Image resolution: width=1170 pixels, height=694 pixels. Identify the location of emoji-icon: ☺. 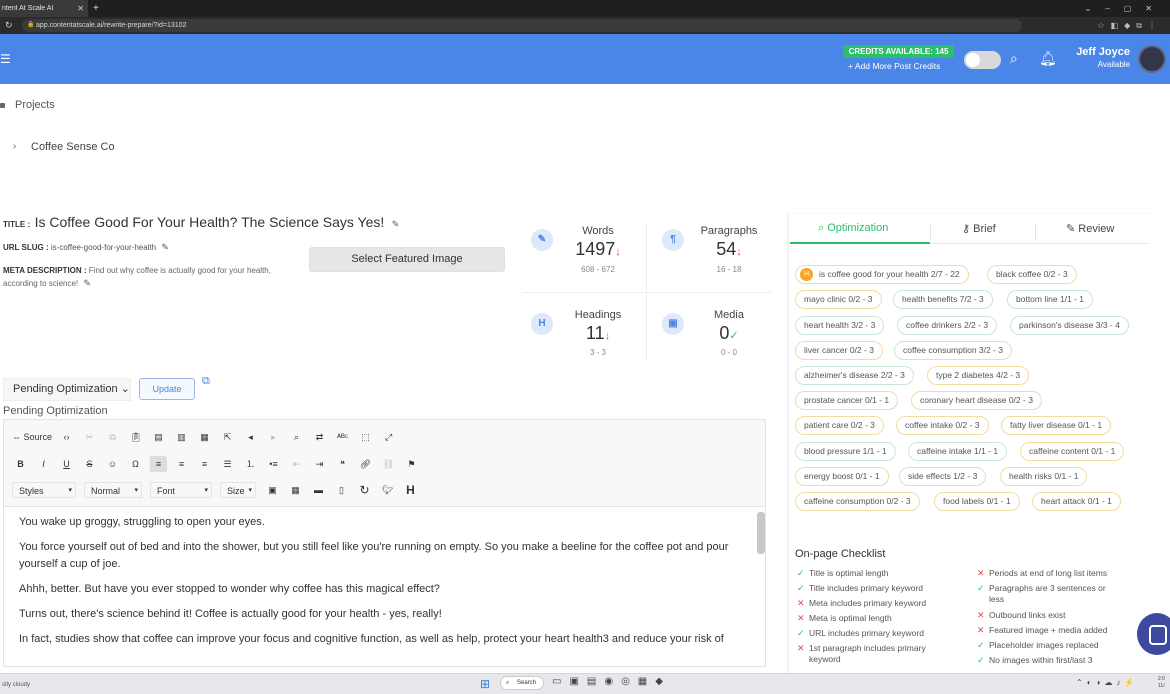
(112, 464).